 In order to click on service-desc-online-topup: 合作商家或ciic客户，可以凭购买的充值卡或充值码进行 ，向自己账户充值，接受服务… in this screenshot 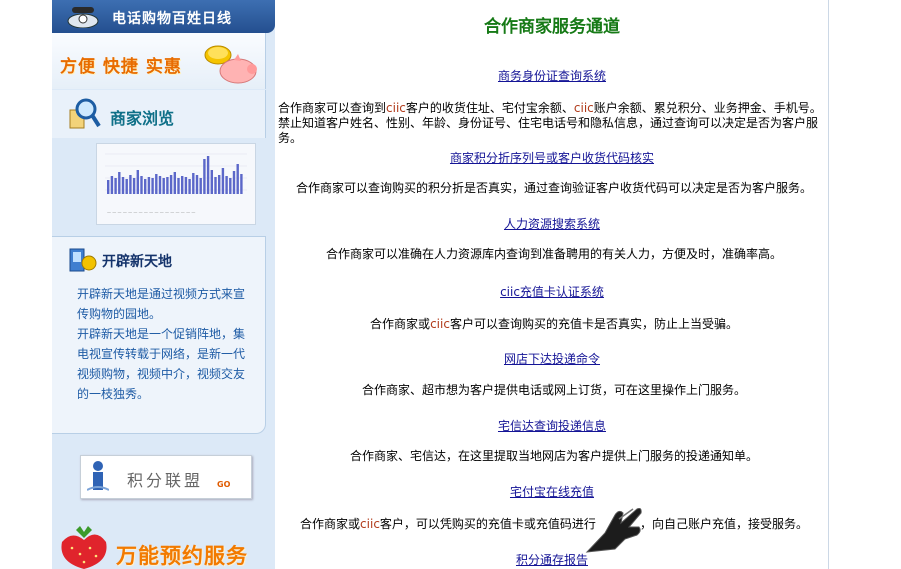, I will do `click(554, 524)`.